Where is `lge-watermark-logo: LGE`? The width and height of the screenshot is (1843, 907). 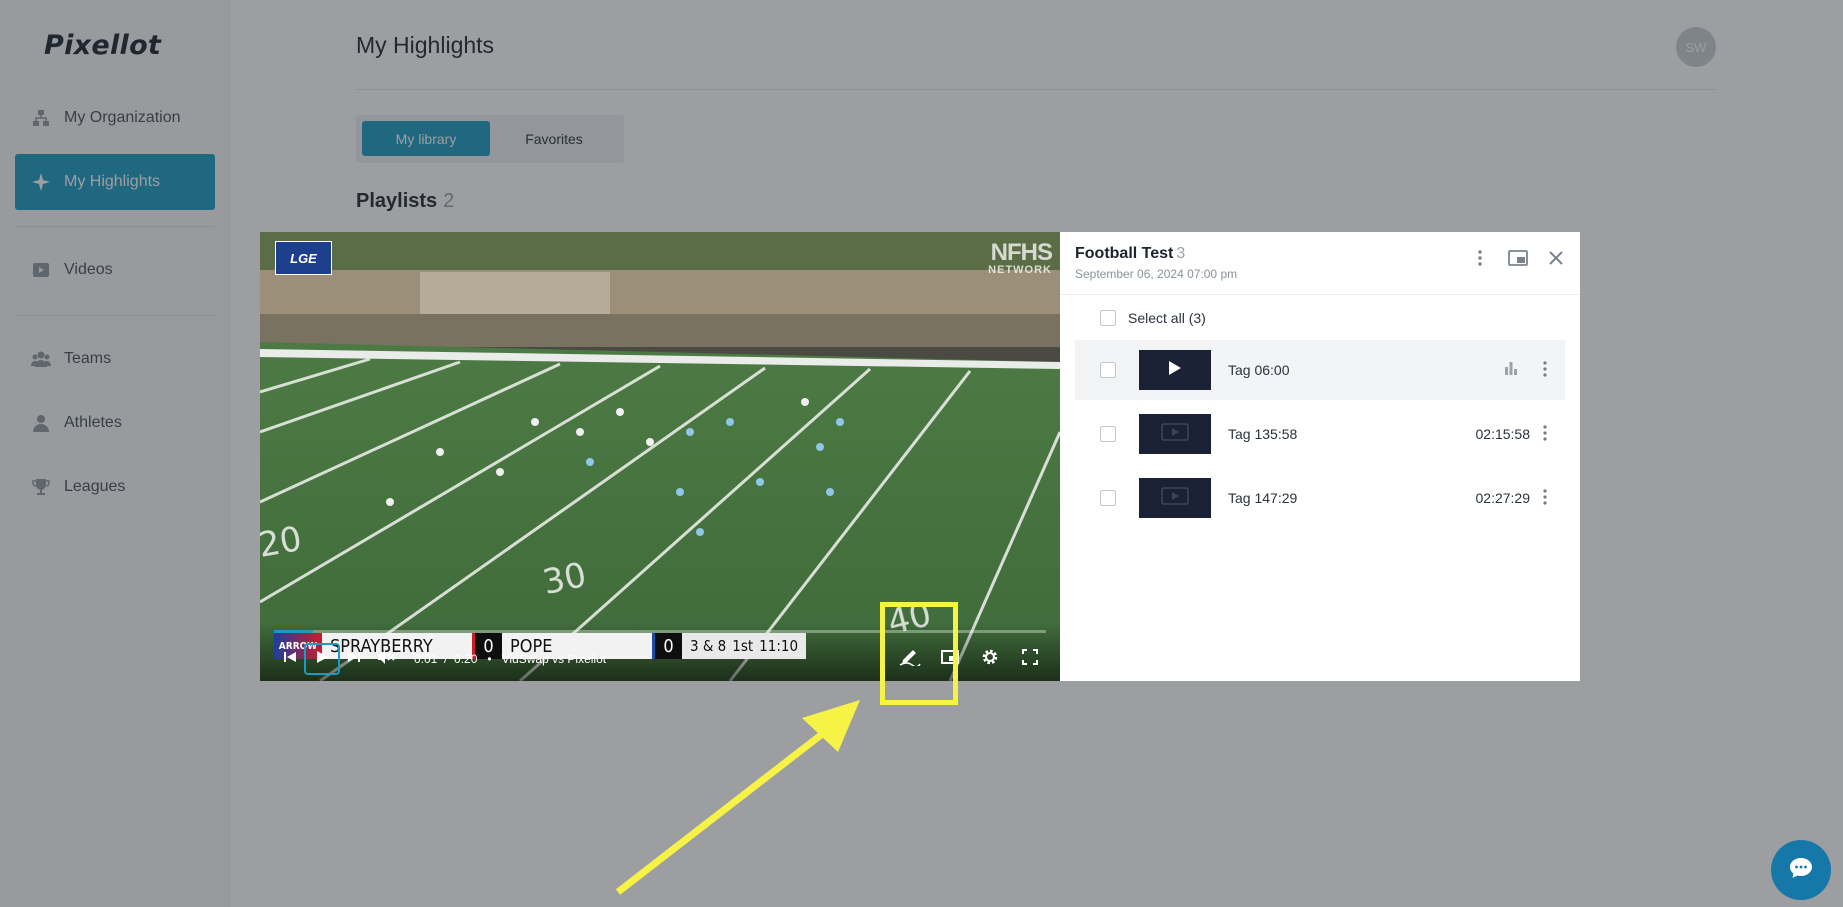 lge-watermark-logo: LGE is located at coordinates (303, 258).